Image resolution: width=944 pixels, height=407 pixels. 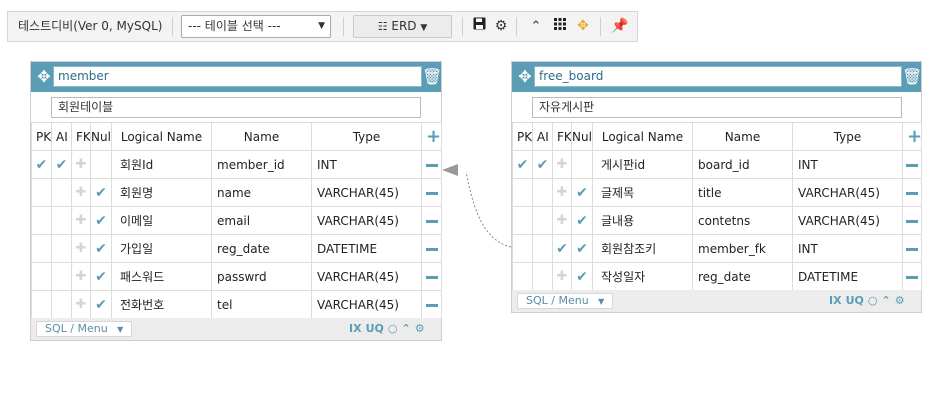 I want to click on chevron-up-icon: ⌃, so click(x=885, y=300).